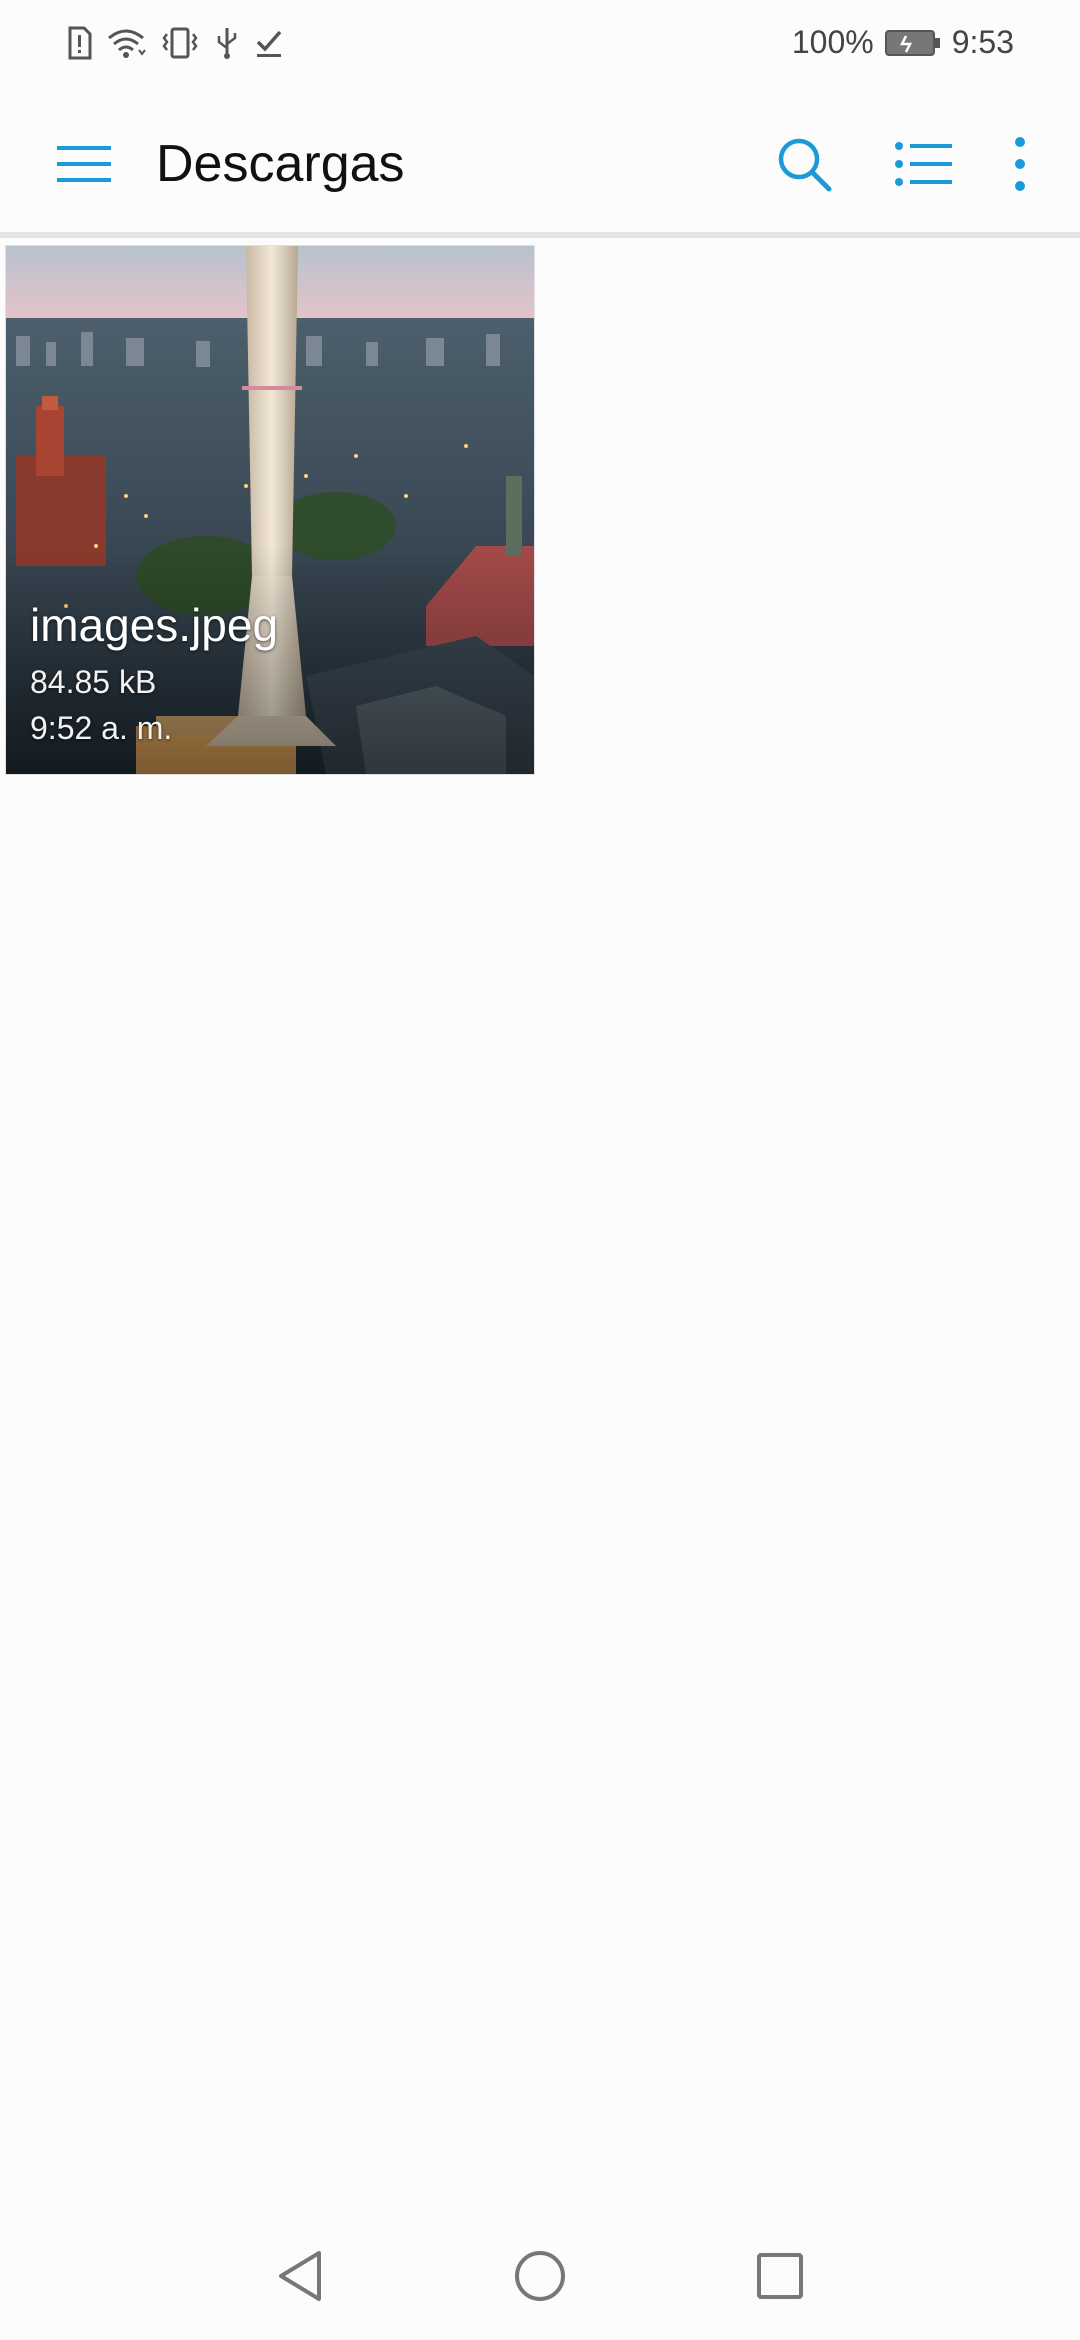 This screenshot has width=1080, height=2340. What do you see at coordinates (269, 43) in the screenshot?
I see `download-done-icon` at bounding box center [269, 43].